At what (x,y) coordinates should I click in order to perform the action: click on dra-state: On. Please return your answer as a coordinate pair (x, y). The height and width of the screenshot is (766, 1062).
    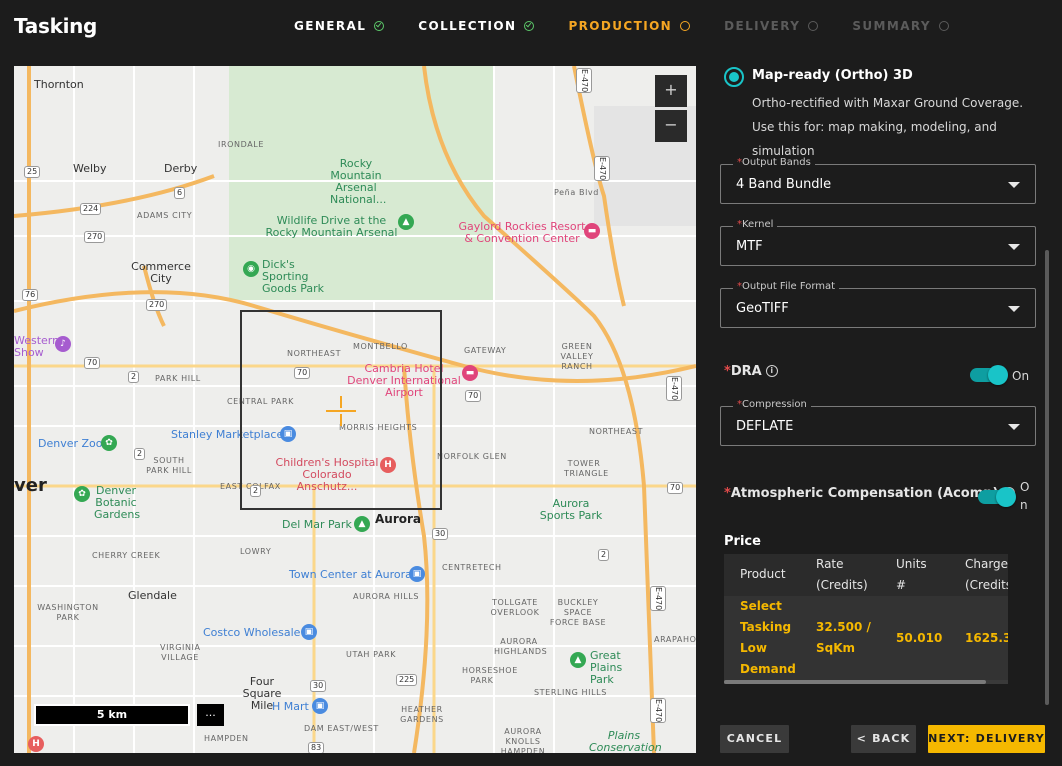
    Looking at the image, I should click on (1021, 376).